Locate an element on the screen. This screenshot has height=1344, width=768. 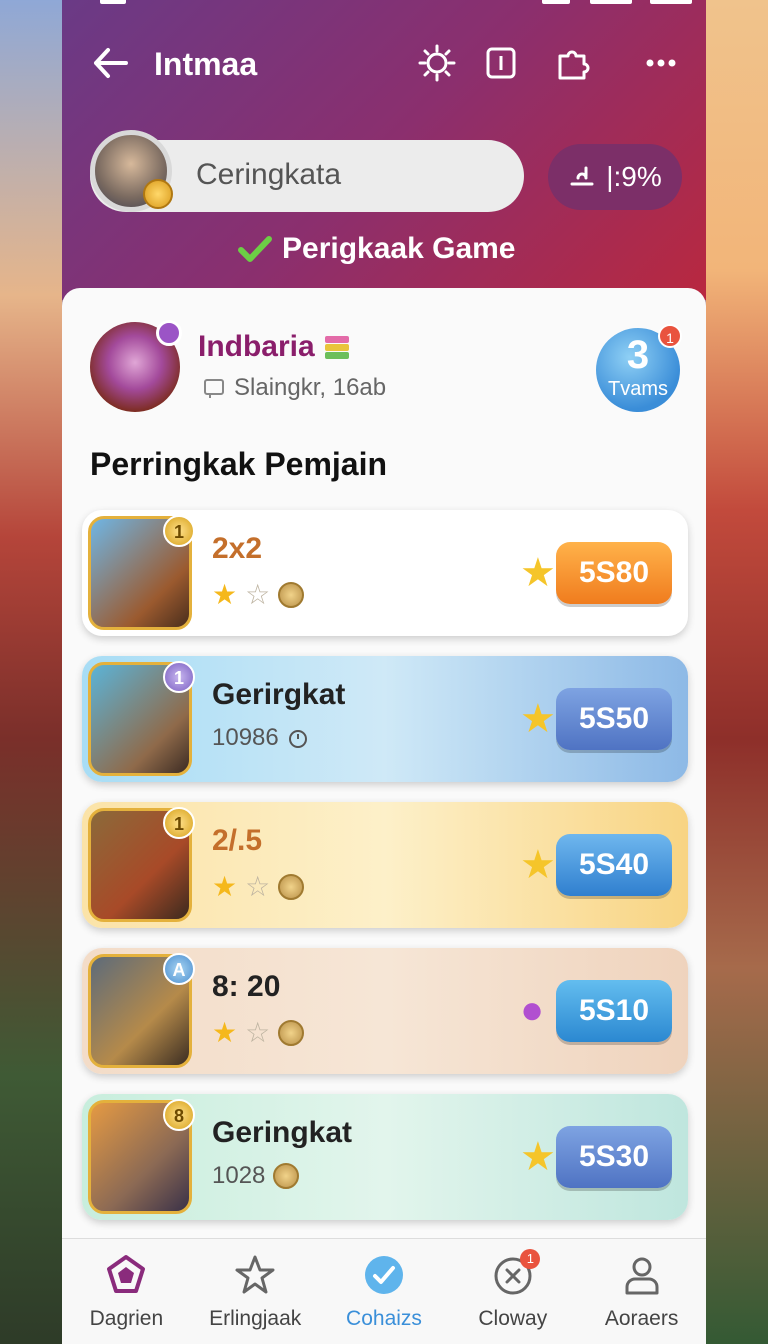
player-row: 1 Gerirgkat 10986 ★ 5S50 is located at coordinates (385, 719).